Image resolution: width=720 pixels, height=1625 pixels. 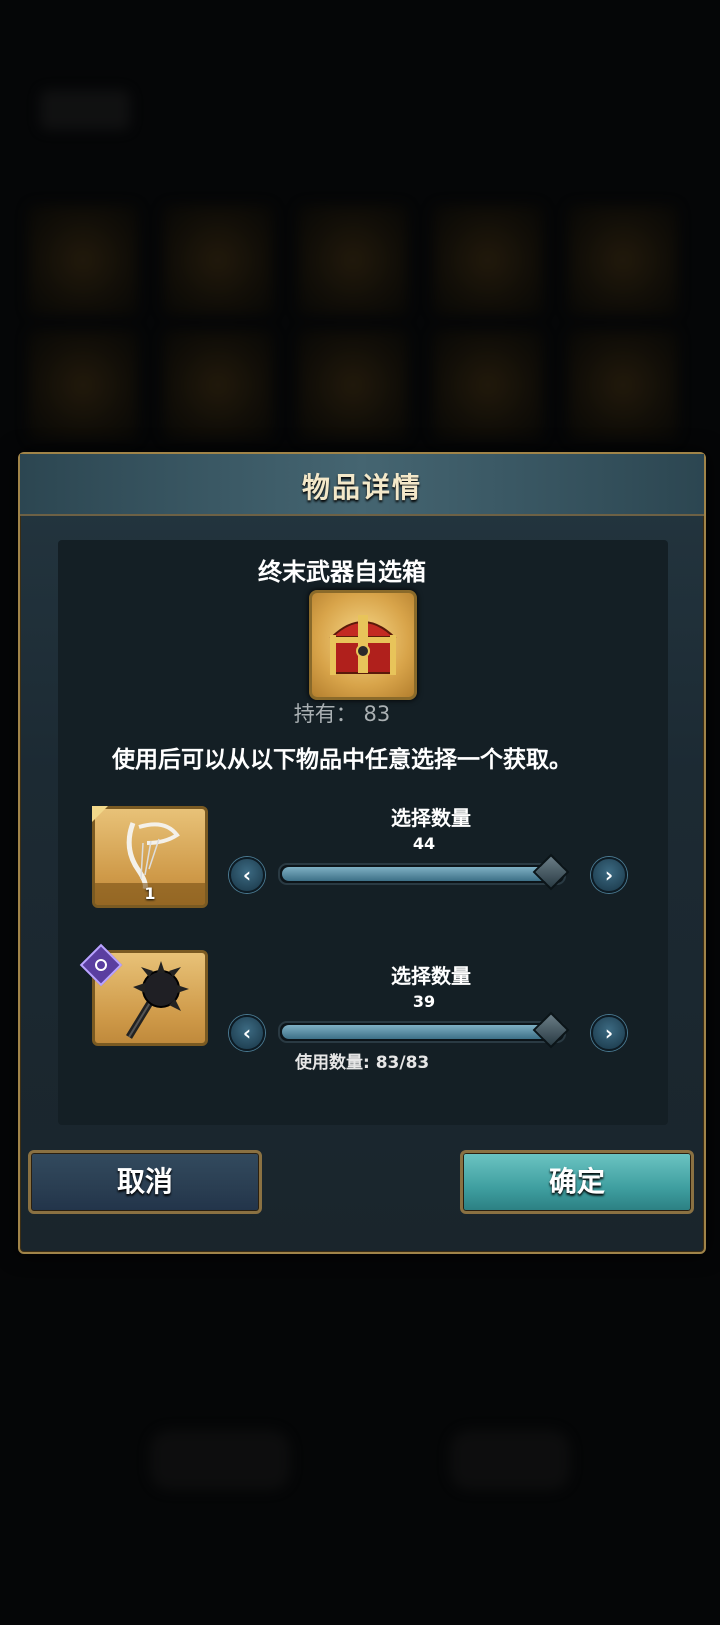 What do you see at coordinates (150, 857) in the screenshot?
I see `option-item-slot: 1` at bounding box center [150, 857].